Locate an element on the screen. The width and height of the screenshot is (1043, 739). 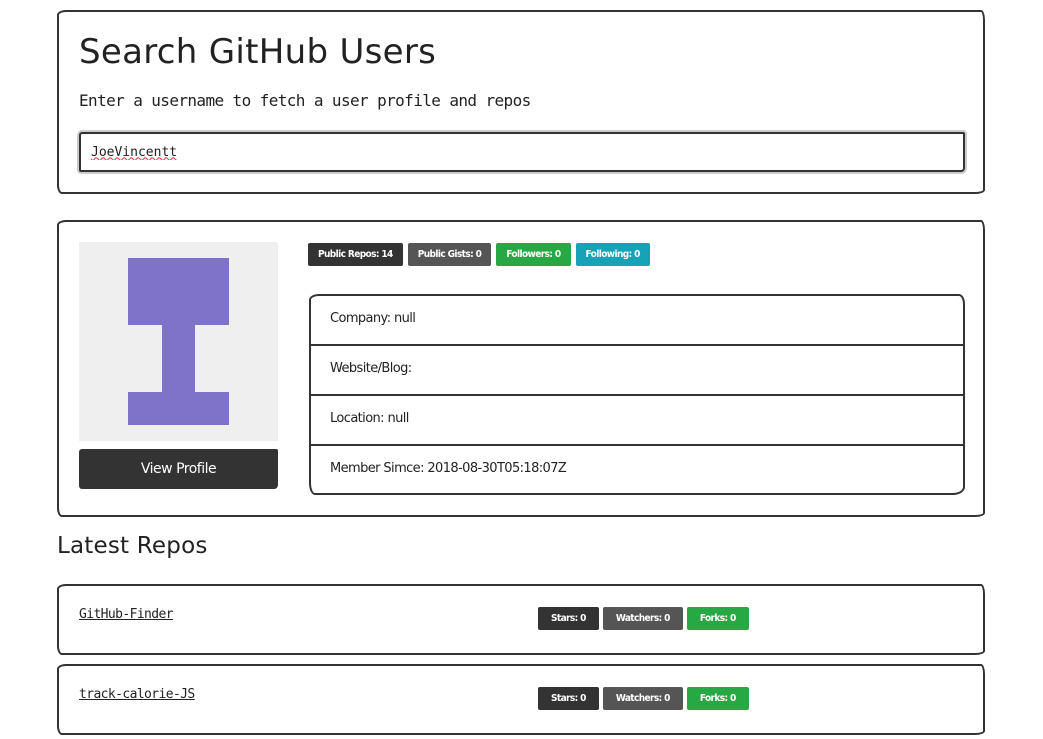
avatar is located at coordinates (178, 341).